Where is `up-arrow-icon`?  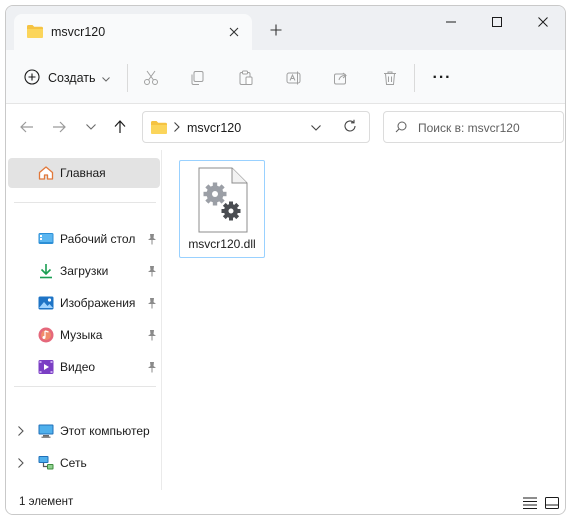
up-arrow-icon is located at coordinates (120, 127).